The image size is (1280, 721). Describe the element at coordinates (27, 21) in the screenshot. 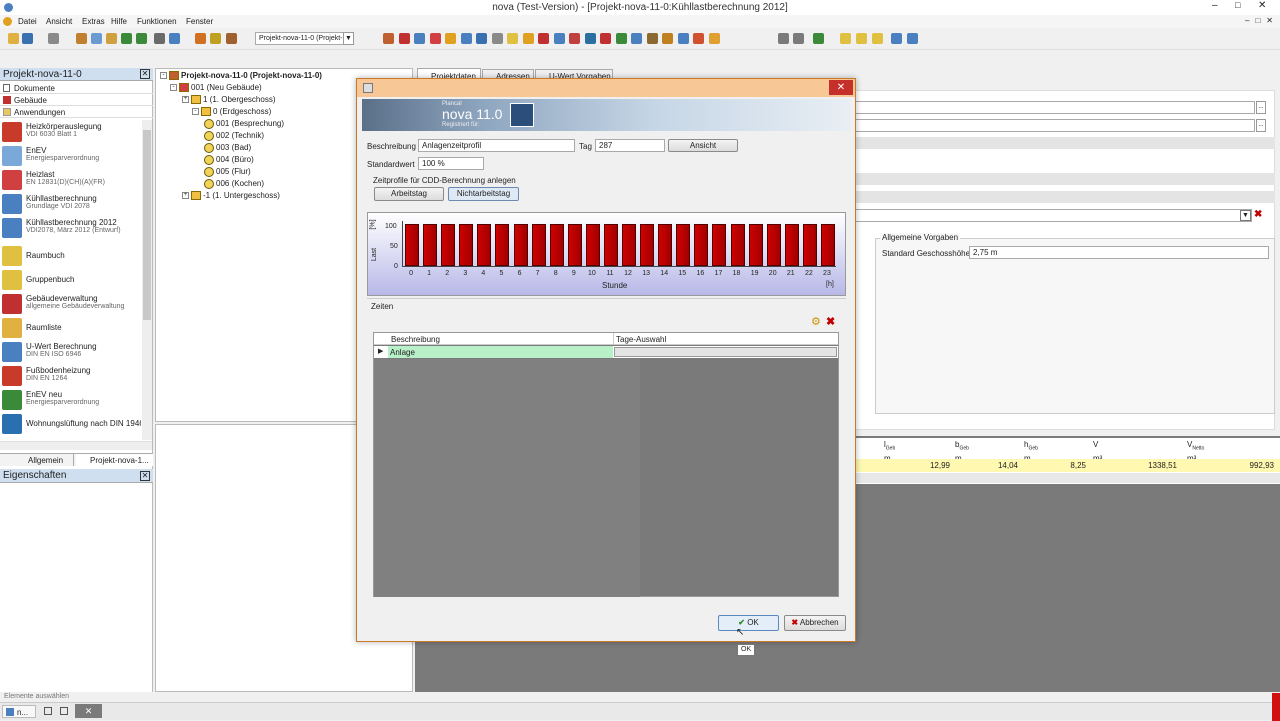

I see `menu-datei: Datei` at that location.